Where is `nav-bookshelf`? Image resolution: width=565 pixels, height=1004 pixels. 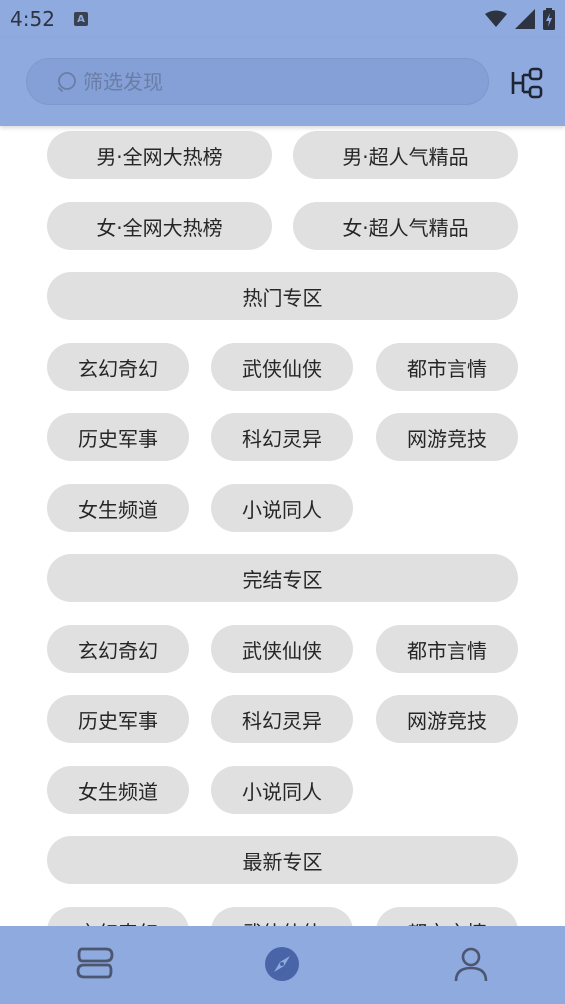
nav-bookshelf is located at coordinates (95, 964).